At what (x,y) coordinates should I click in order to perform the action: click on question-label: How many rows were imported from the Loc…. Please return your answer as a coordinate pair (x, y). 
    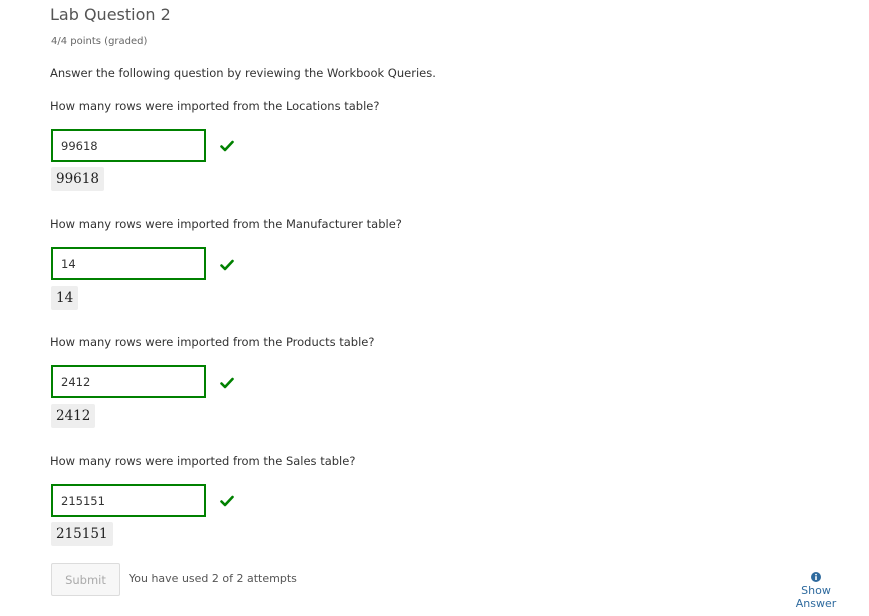
    Looking at the image, I should click on (215, 106).